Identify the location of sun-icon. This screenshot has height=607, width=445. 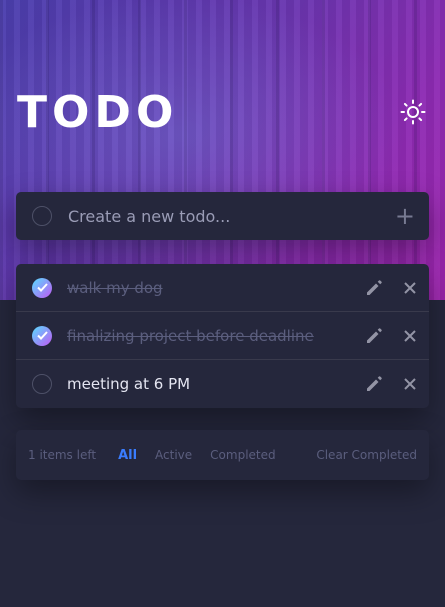
(413, 112).